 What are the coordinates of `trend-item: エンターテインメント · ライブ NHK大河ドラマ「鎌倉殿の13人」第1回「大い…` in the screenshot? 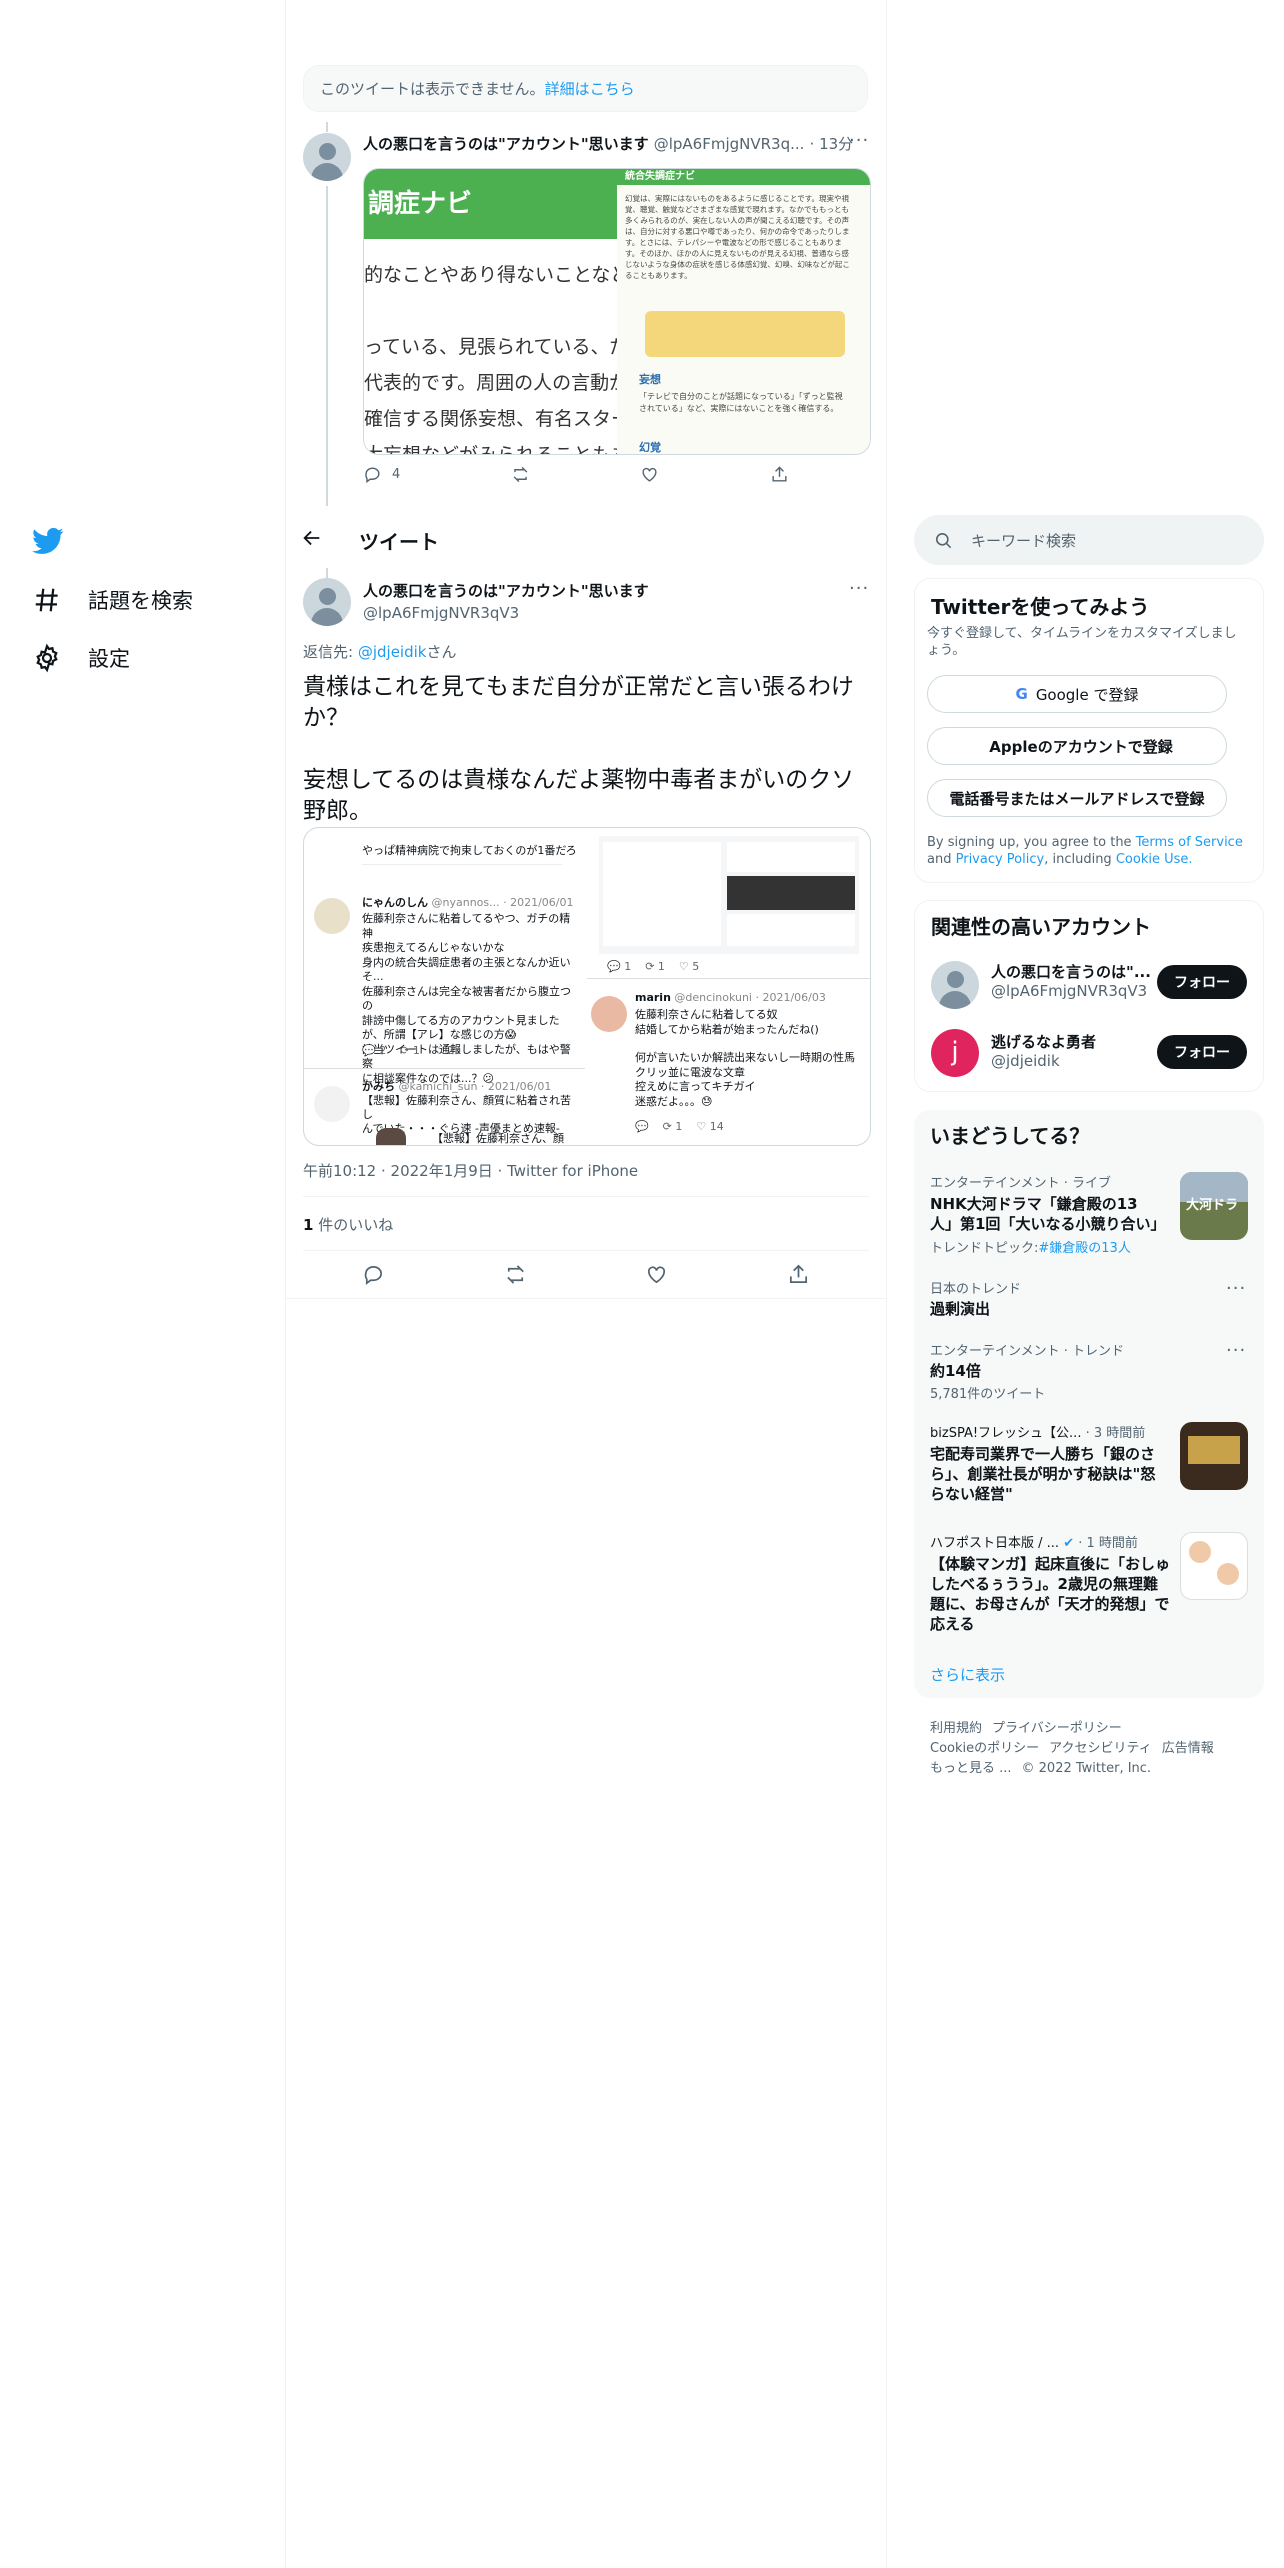 It's located at (1047, 1214).